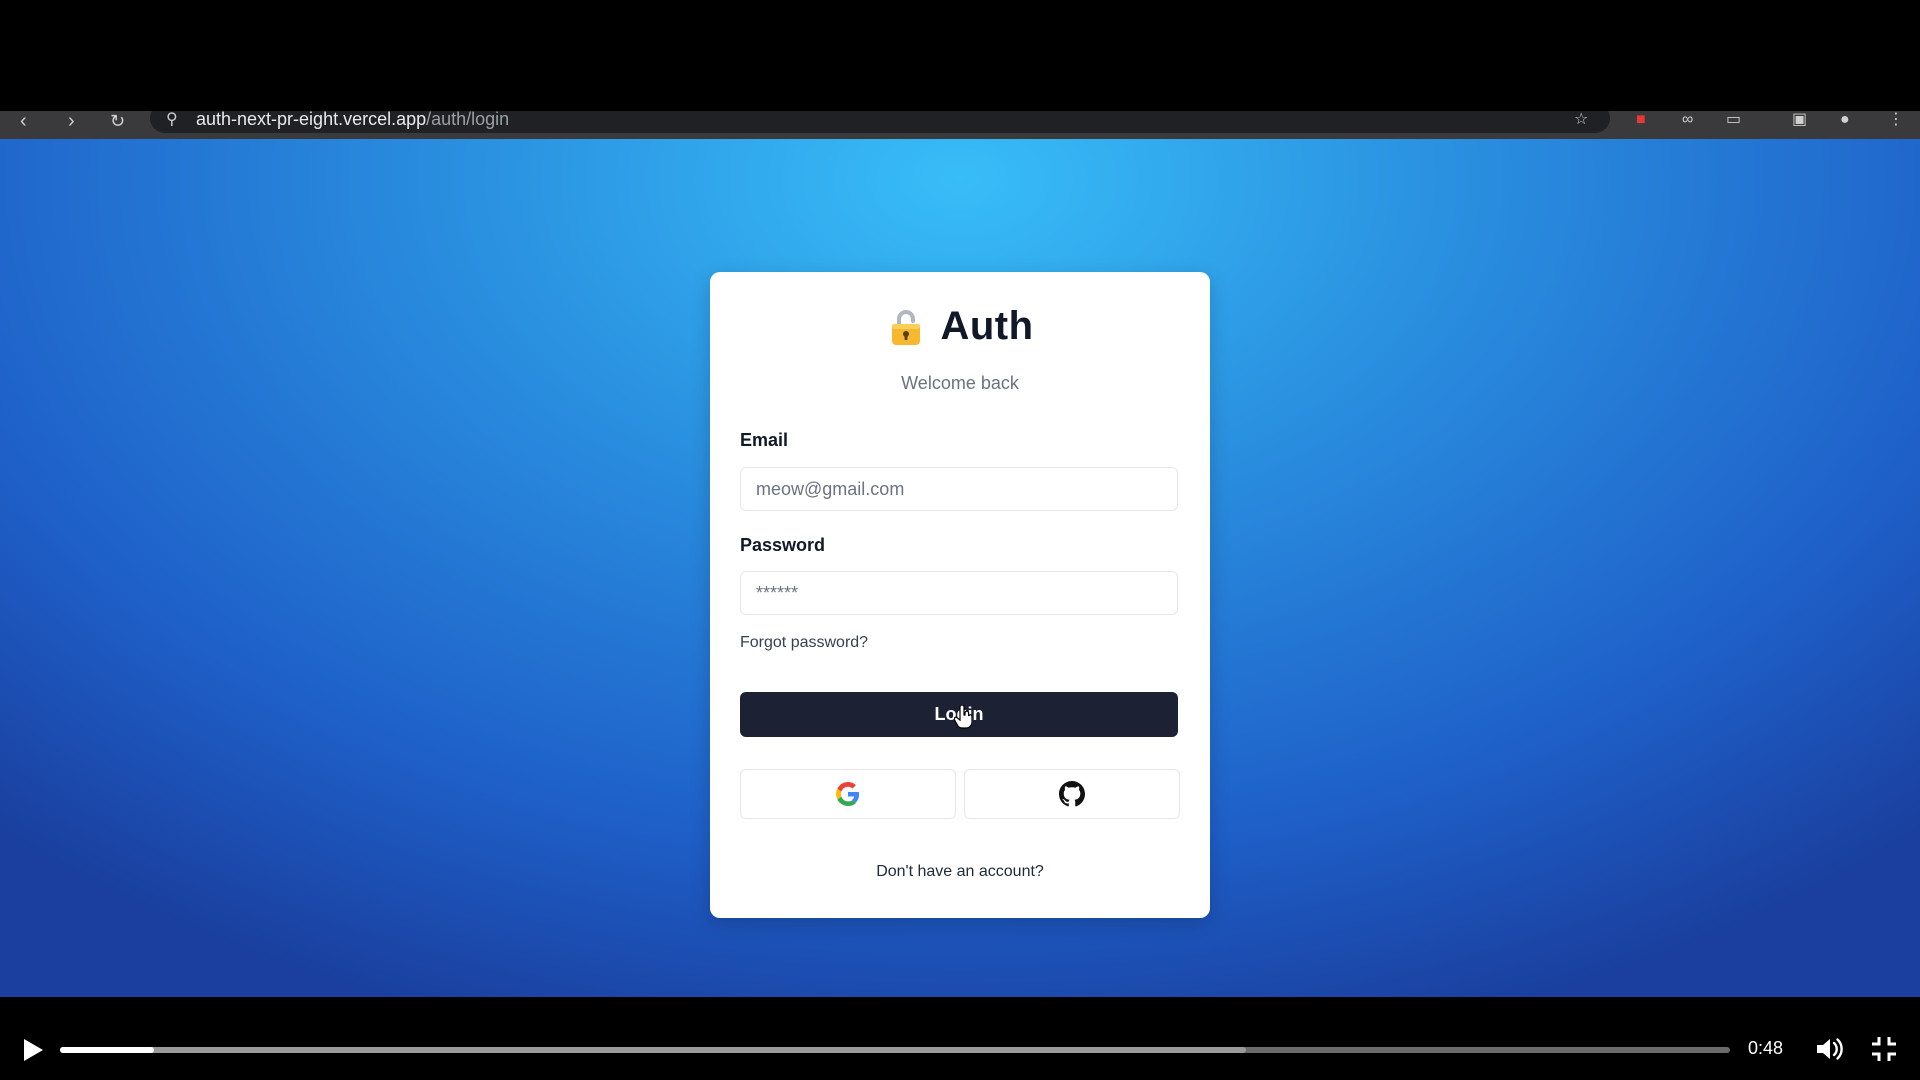 The image size is (1920, 1080). I want to click on github-icon, so click(1072, 794).